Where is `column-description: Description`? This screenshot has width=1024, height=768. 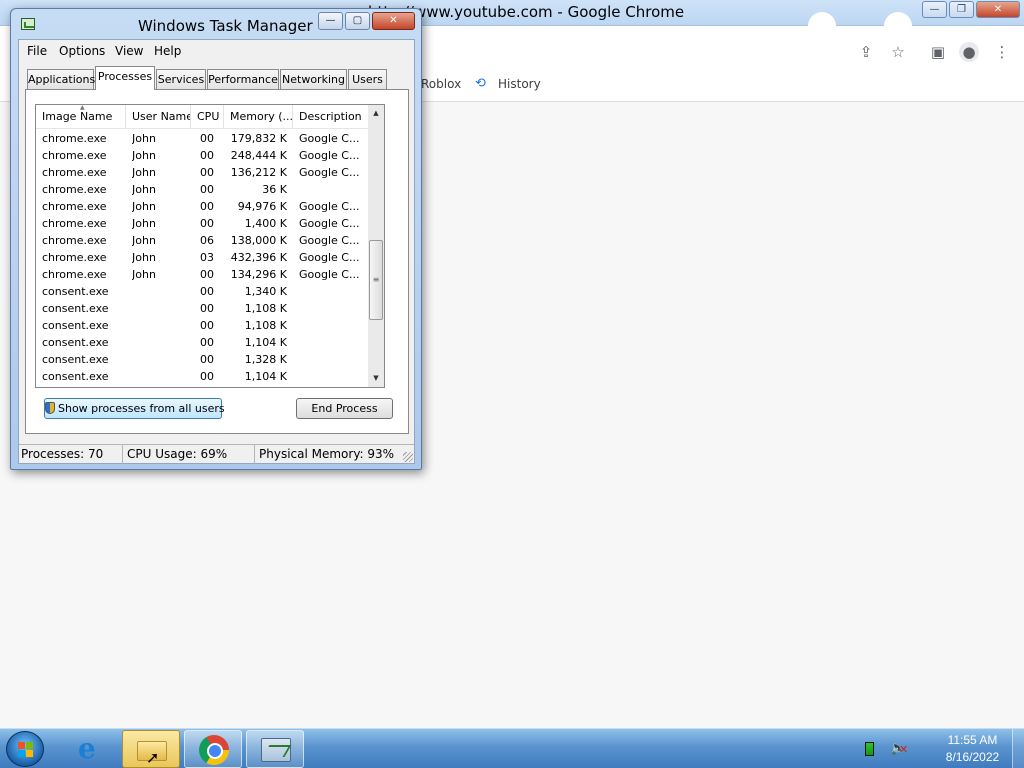
column-description: Description is located at coordinates (331, 117).